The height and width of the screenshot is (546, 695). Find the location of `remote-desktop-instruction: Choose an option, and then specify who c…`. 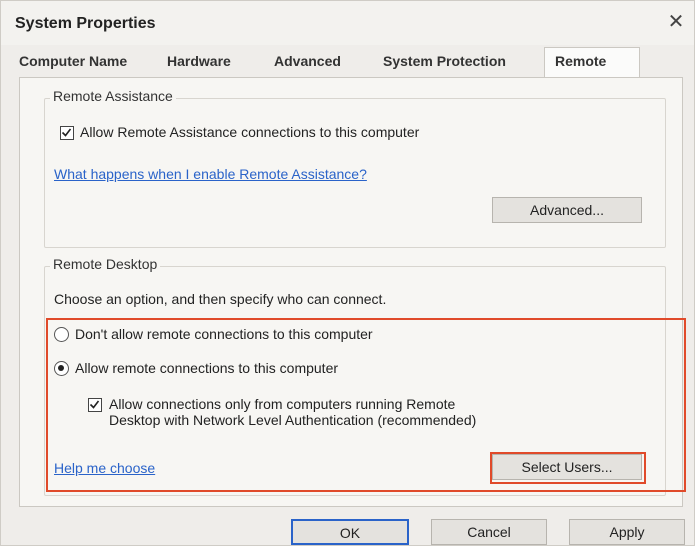

remote-desktop-instruction: Choose an option, and then specify who c… is located at coordinates (220, 299).